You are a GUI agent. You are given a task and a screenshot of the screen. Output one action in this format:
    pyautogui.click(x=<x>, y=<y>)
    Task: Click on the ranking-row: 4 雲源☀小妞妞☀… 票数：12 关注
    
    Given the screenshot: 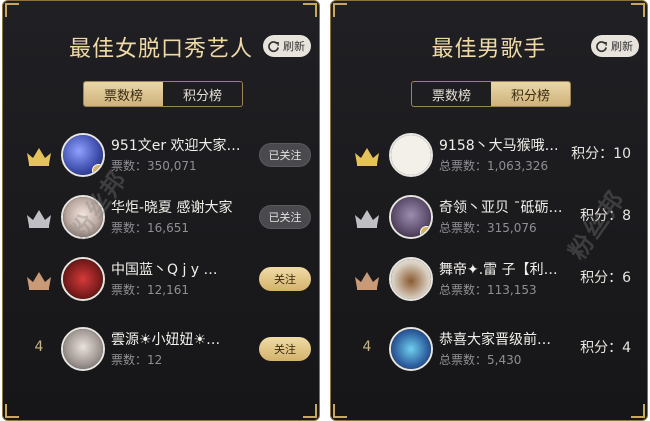 What is the action you would take?
    pyautogui.click(x=161, y=351)
    